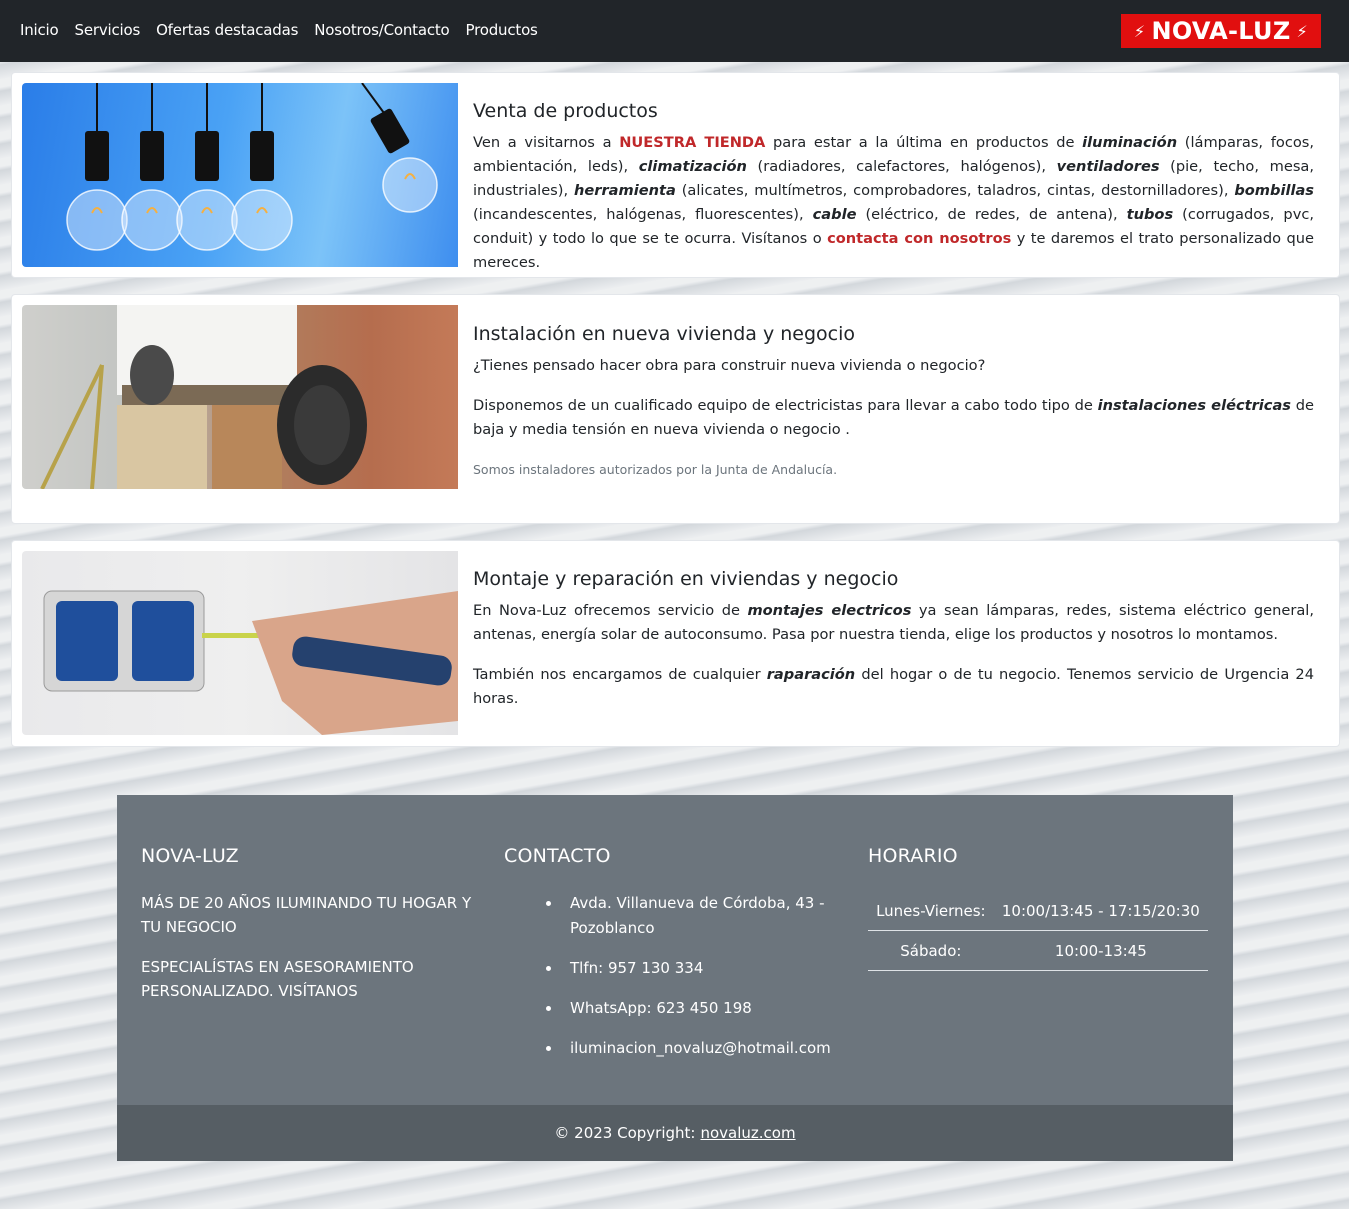 The width and height of the screenshot is (1349, 1209). Describe the element at coordinates (39, 30) in the screenshot. I see `nav-link-inicio: Inicio` at that location.